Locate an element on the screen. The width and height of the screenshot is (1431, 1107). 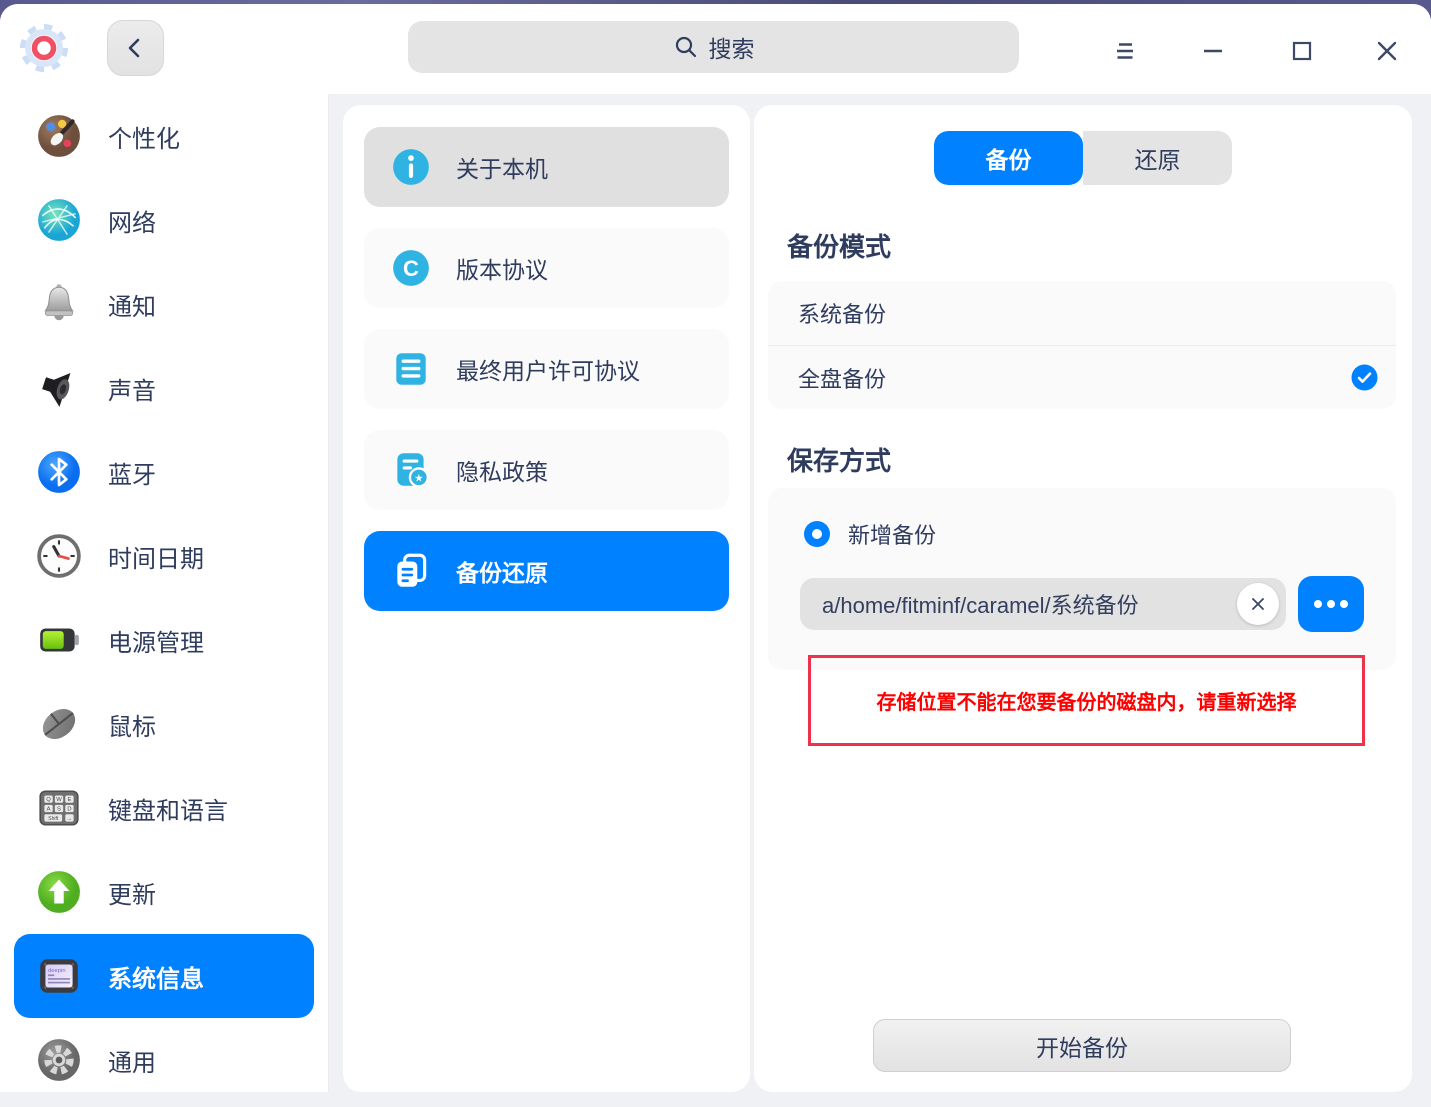
maximize-icon is located at coordinates (1302, 51).